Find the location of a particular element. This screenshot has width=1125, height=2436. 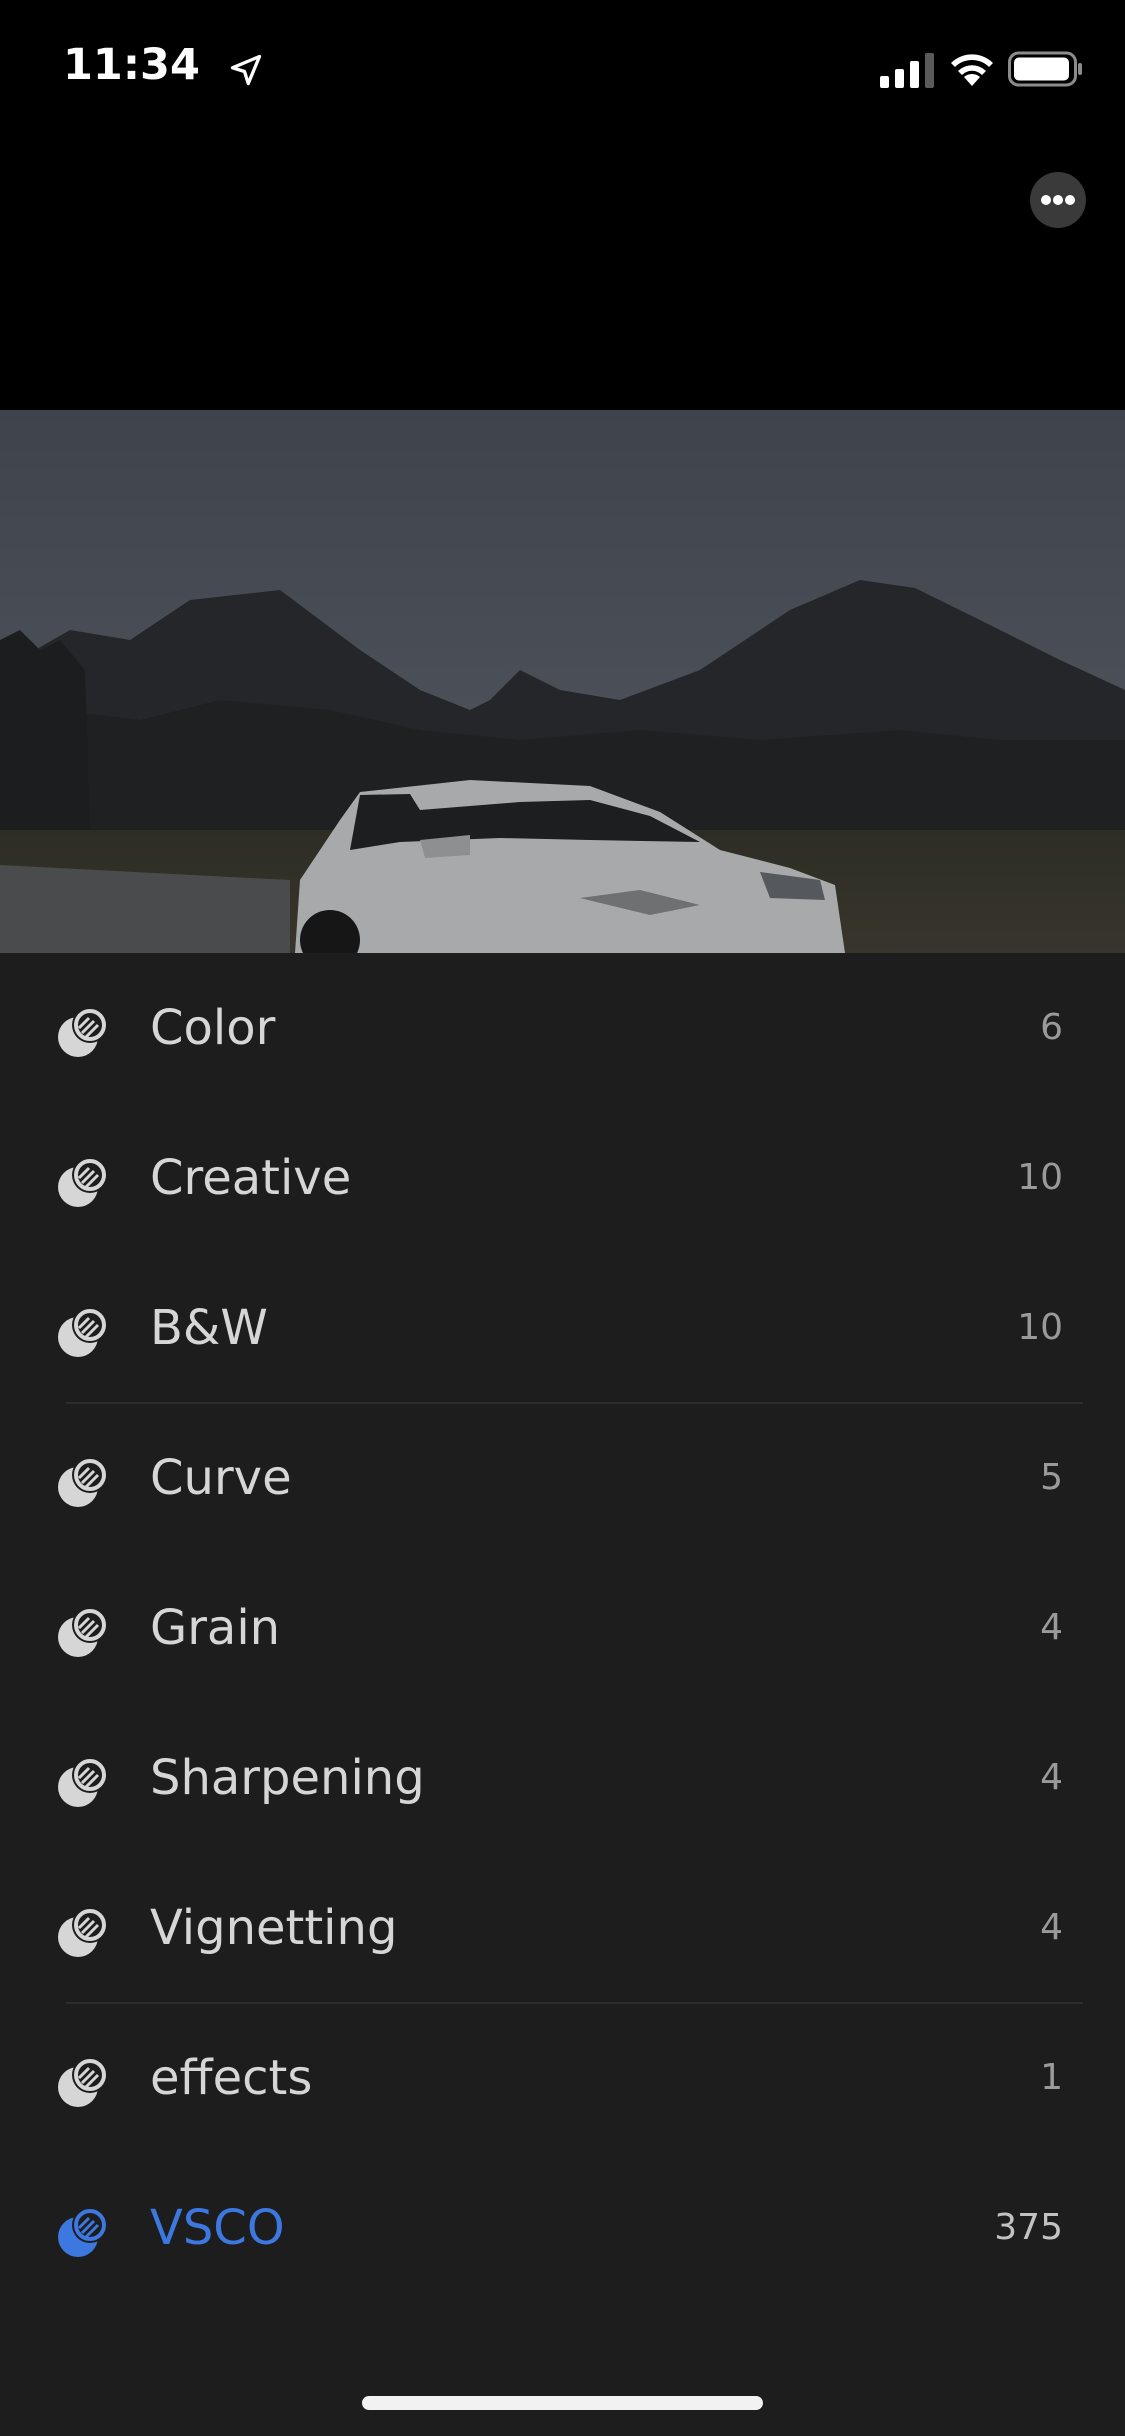

preset-group-grain: Grain 4 is located at coordinates (562, 1628).